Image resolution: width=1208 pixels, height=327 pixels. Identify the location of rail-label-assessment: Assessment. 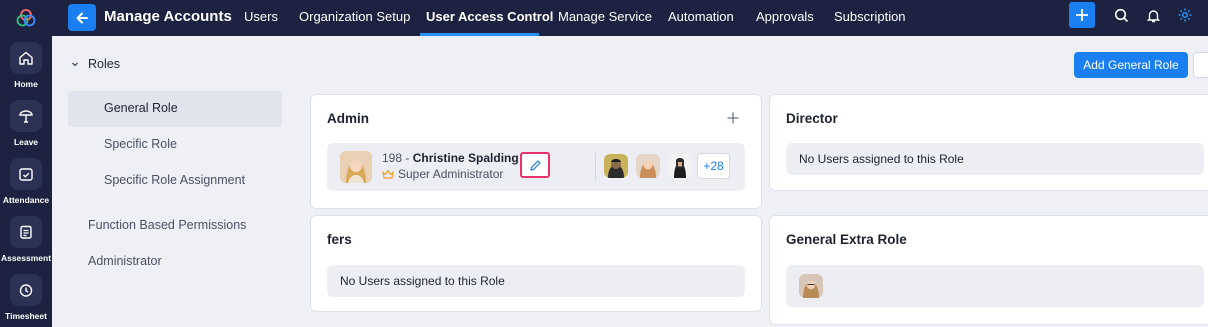
(26, 258).